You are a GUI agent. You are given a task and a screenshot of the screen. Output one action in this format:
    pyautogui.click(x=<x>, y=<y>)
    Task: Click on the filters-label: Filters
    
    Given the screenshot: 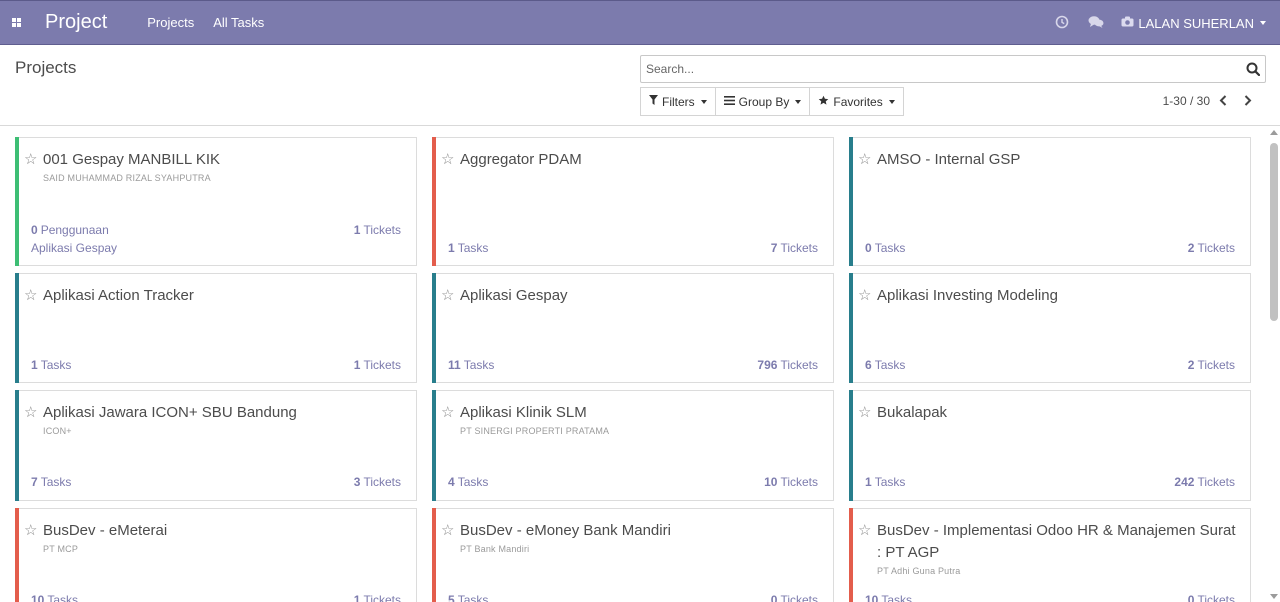 What is the action you would take?
    pyautogui.click(x=678, y=101)
    